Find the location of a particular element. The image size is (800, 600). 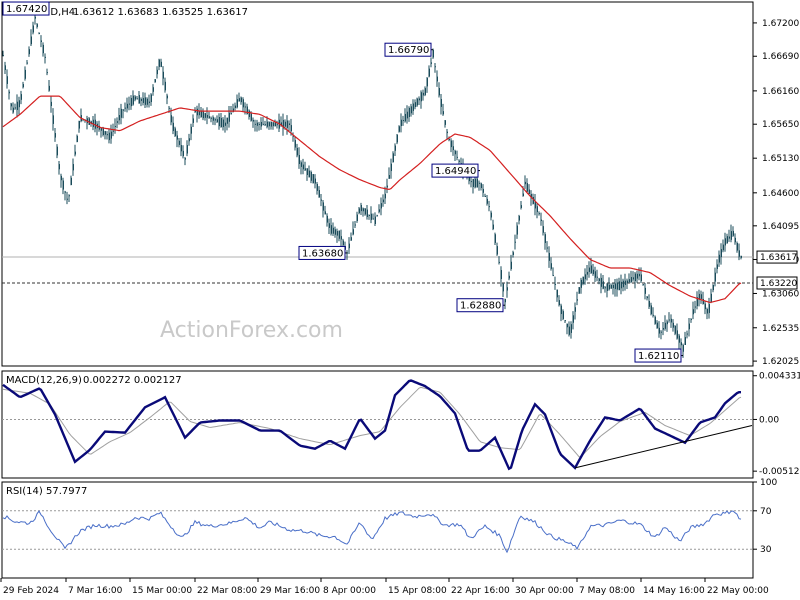

price-y-tick-label: 1.64600 is located at coordinates (780, 194).